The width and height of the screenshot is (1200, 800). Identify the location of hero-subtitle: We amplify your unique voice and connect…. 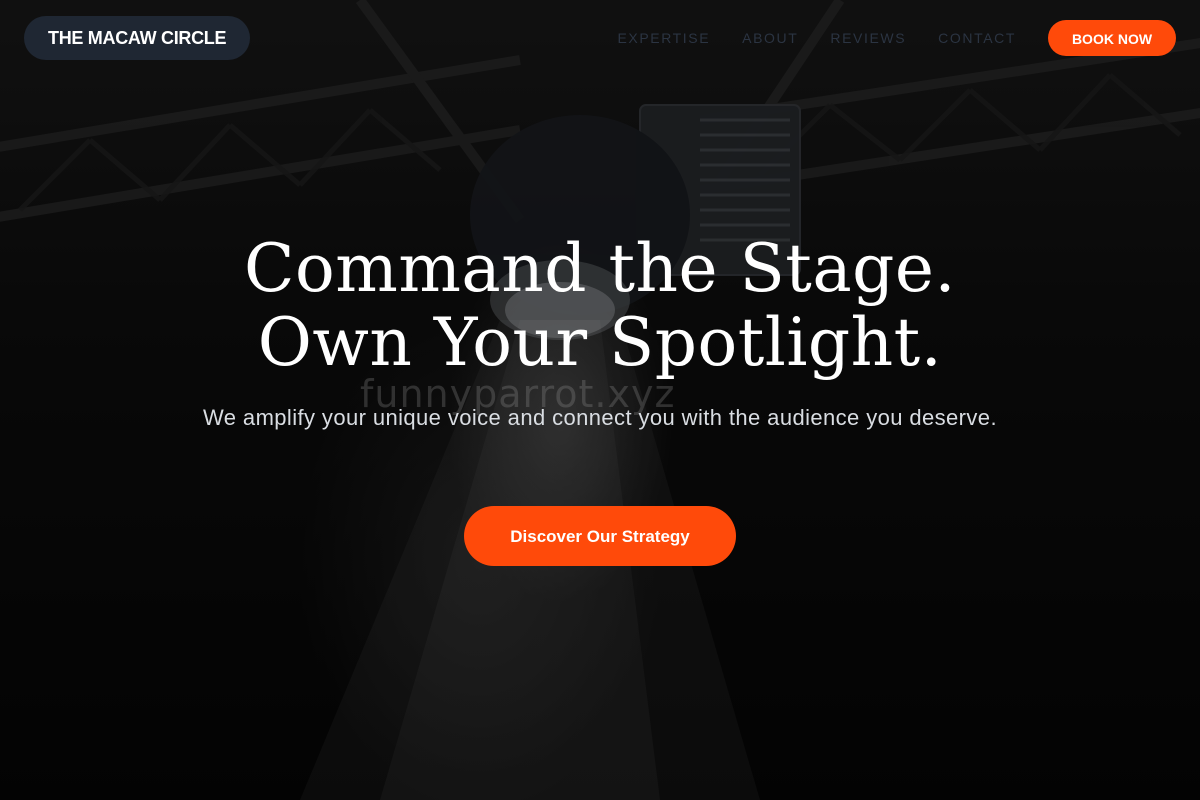
(600, 417).